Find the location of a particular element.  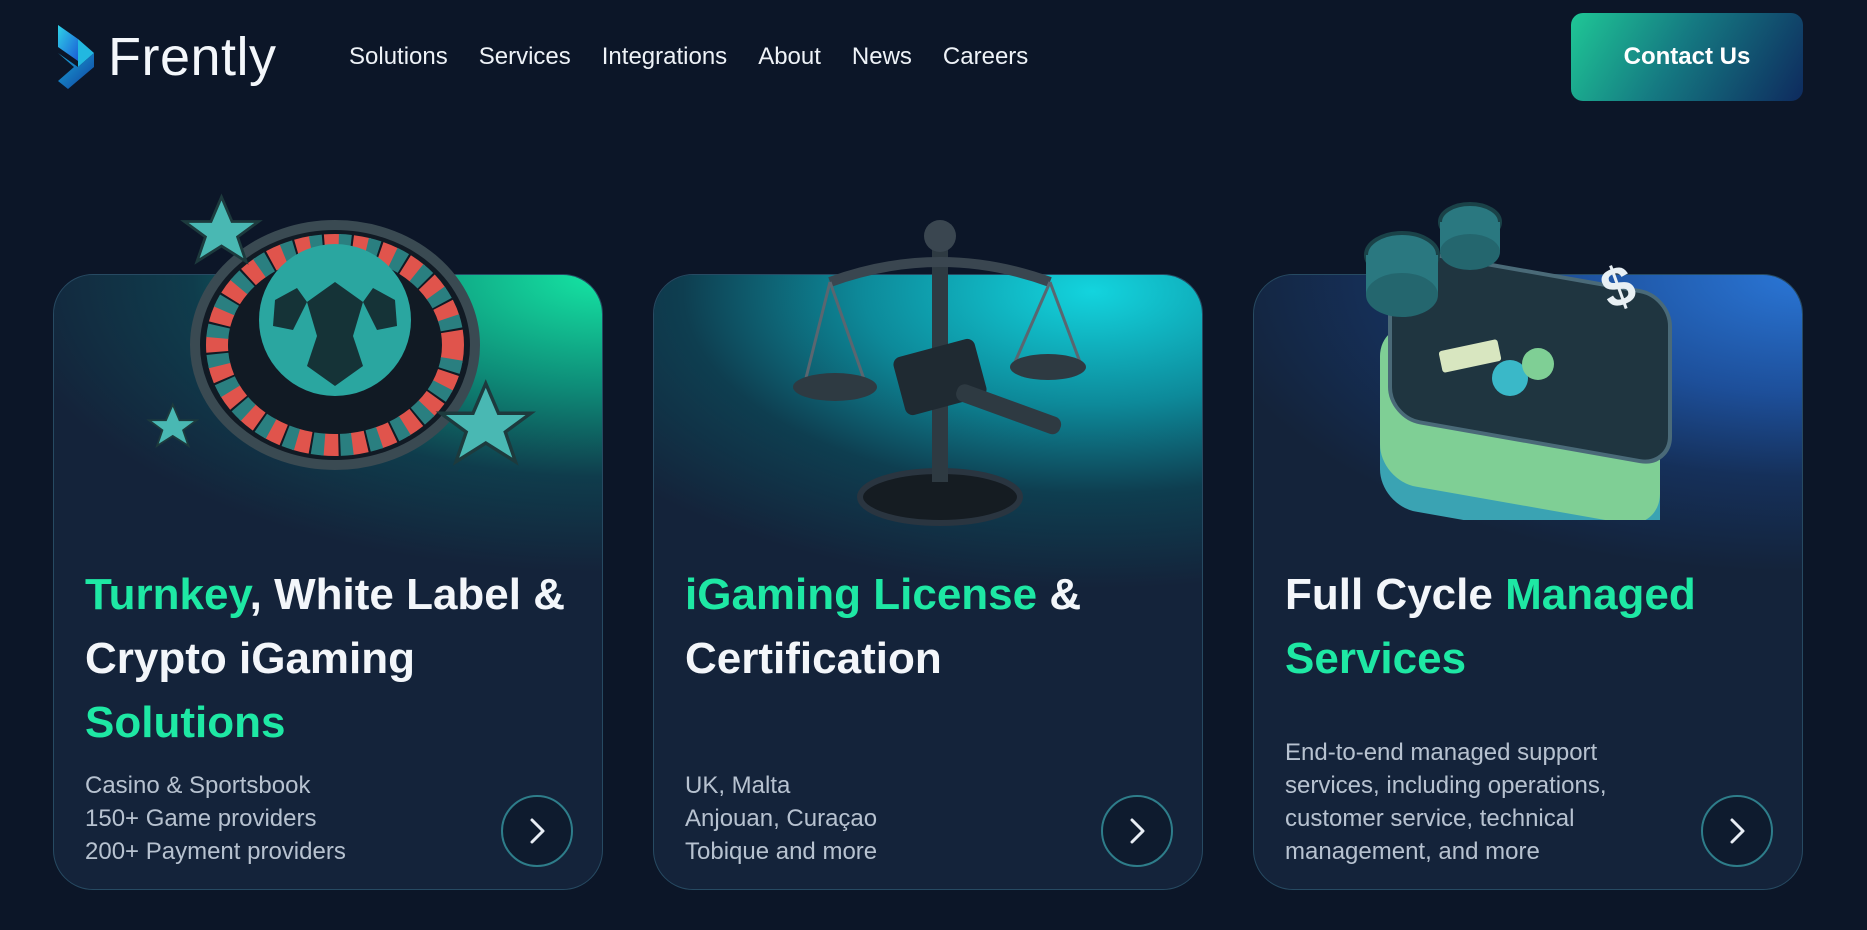

card-desc-line: customer service, technical is located at coordinates (1430, 818).